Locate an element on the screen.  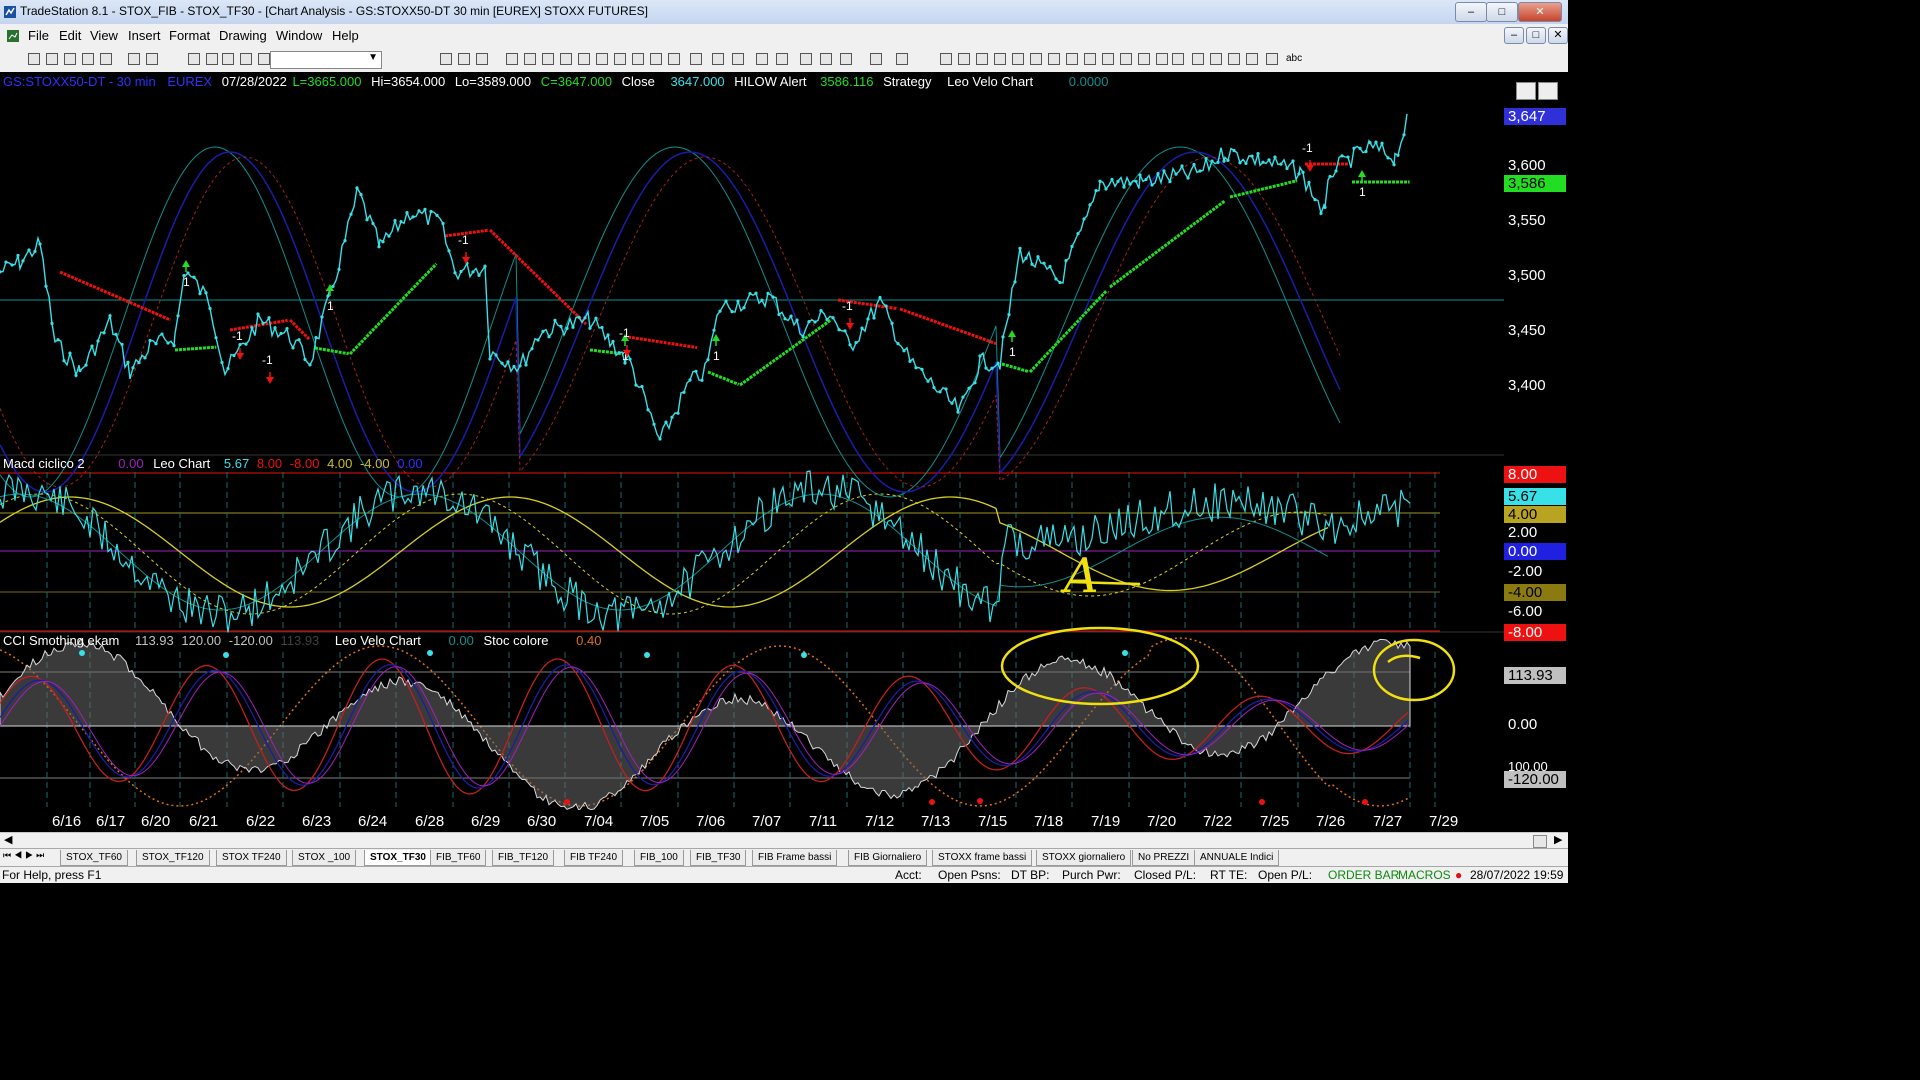
tab-fib-tf240: FIB TF240 is located at coordinates (594, 858).